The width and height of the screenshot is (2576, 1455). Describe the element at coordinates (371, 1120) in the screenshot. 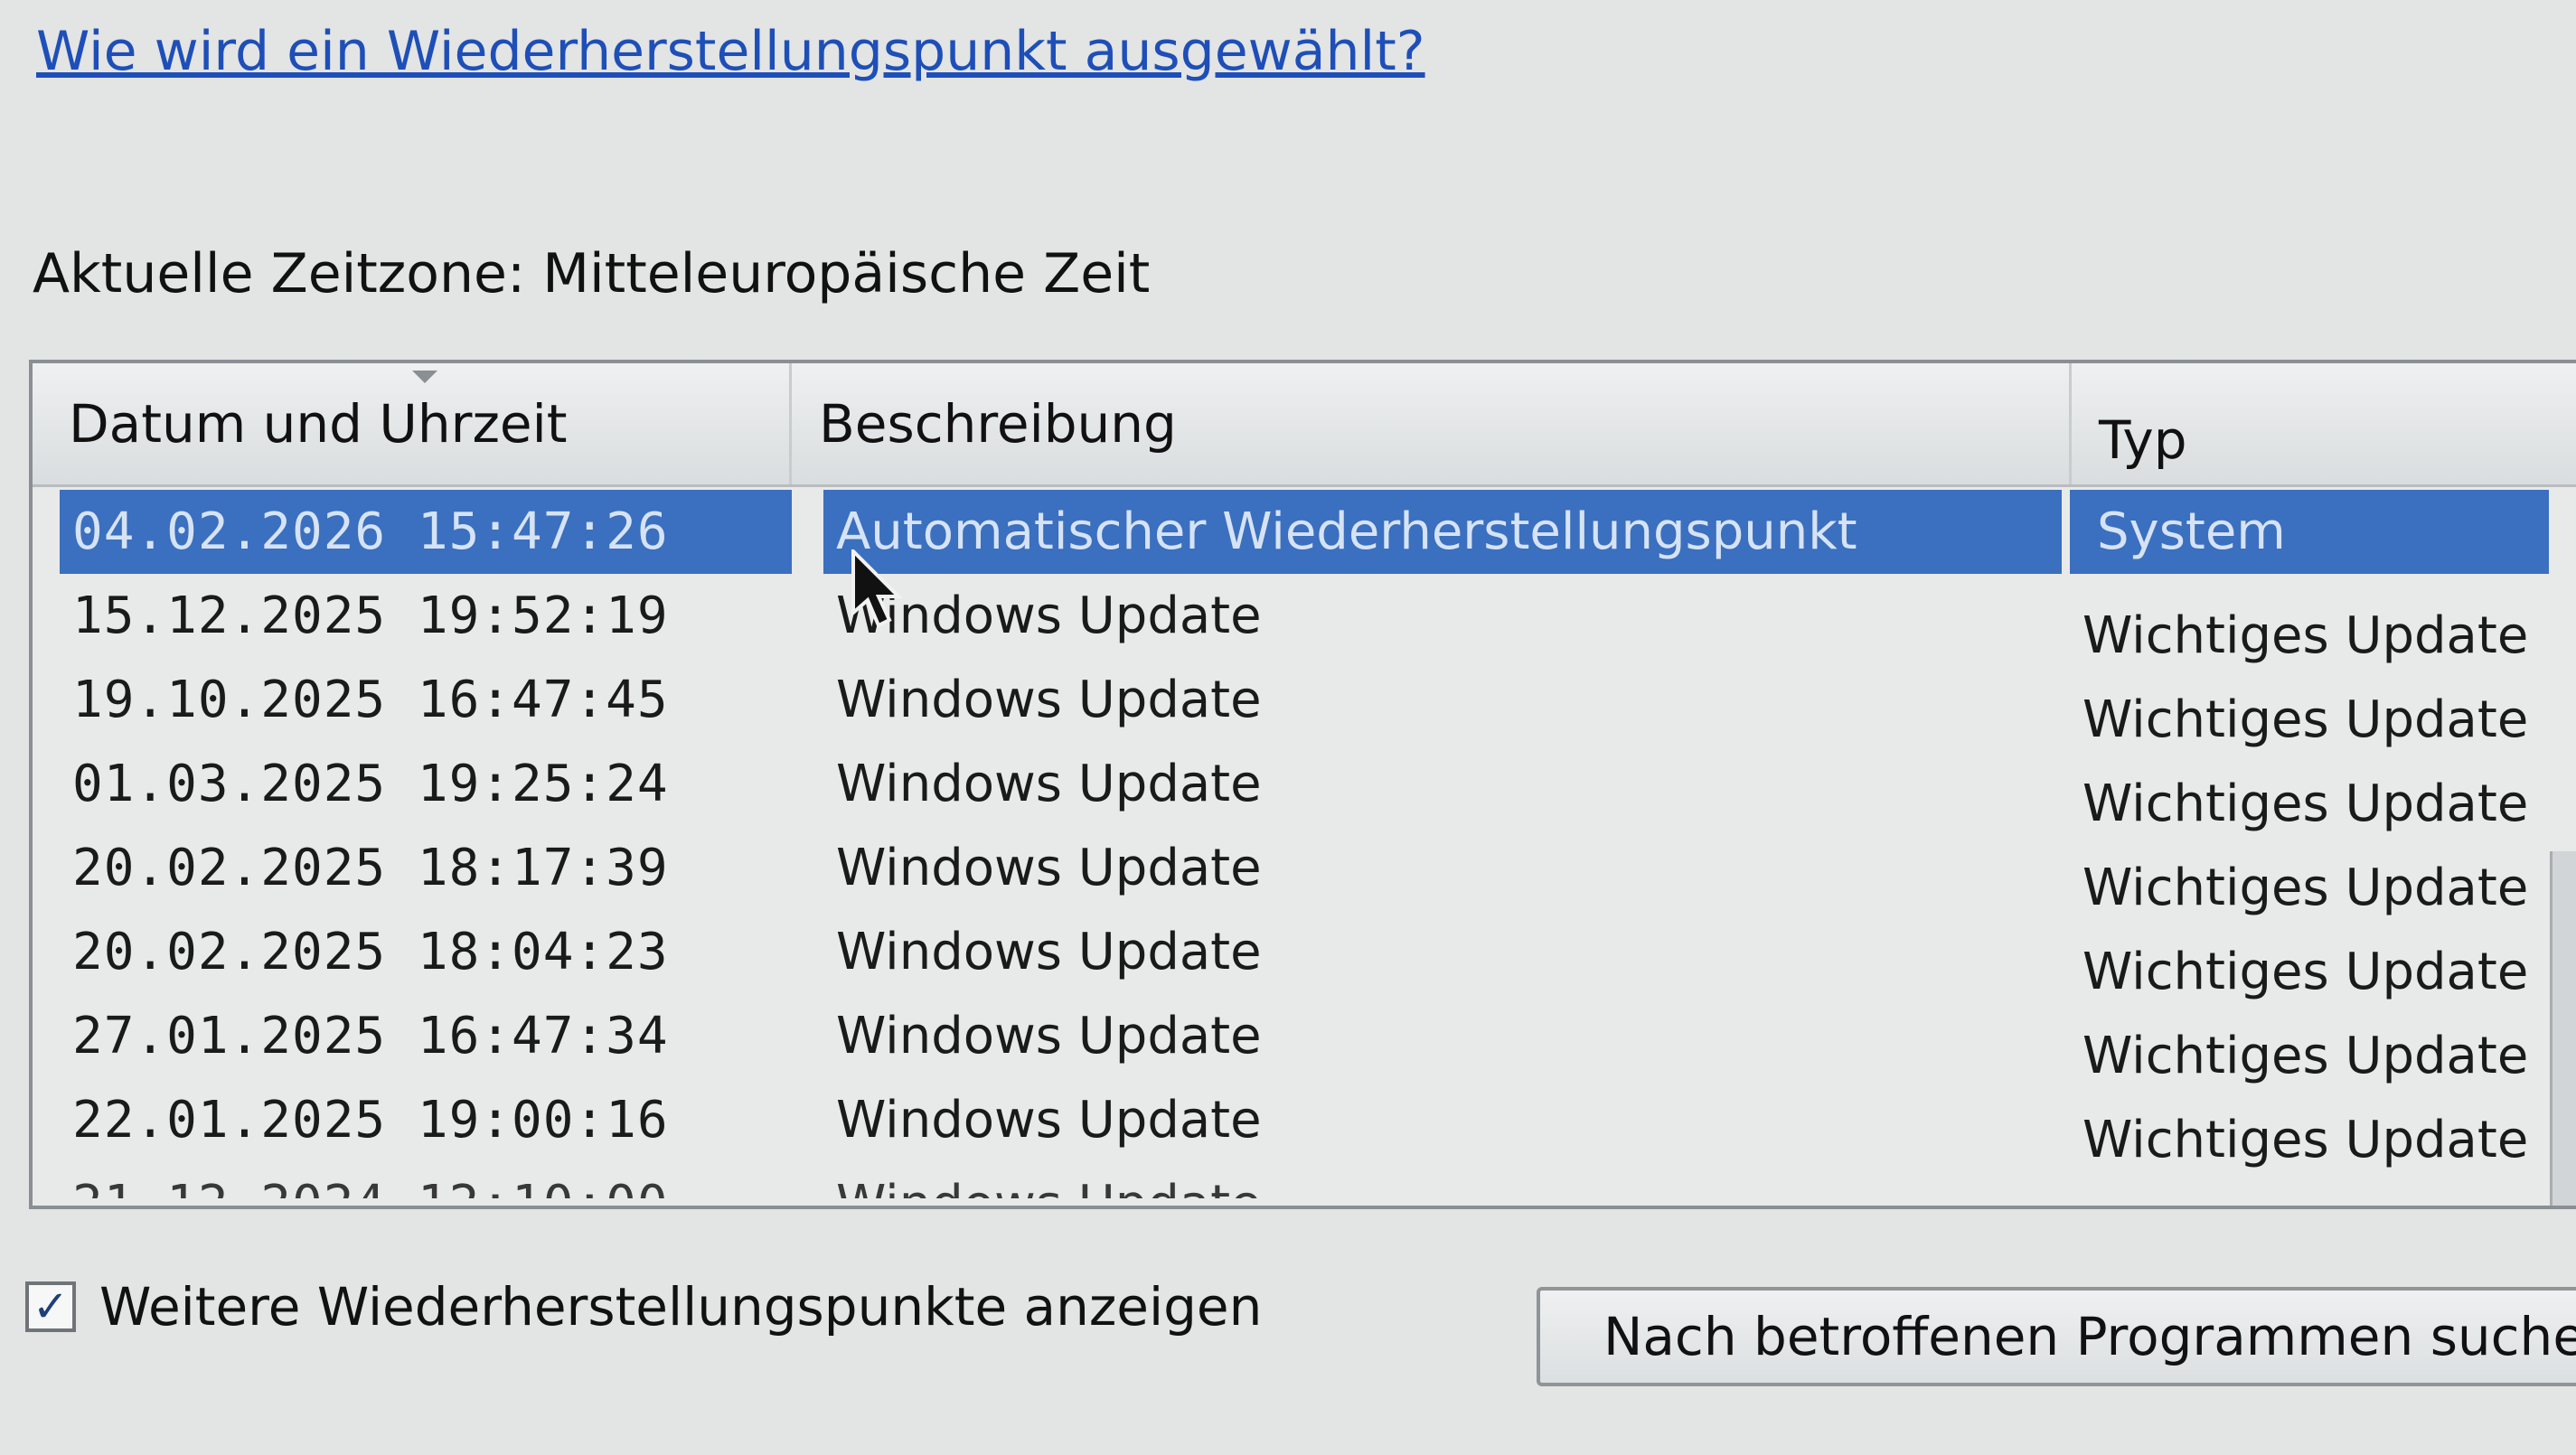

I see `row-date: 22.01.2025 19:00:16` at that location.